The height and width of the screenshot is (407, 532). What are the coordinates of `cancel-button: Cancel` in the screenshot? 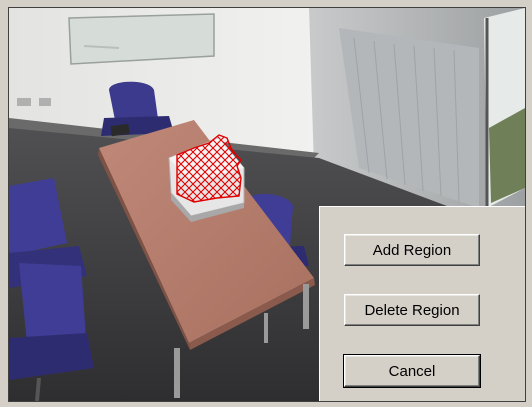 It's located at (412, 371).